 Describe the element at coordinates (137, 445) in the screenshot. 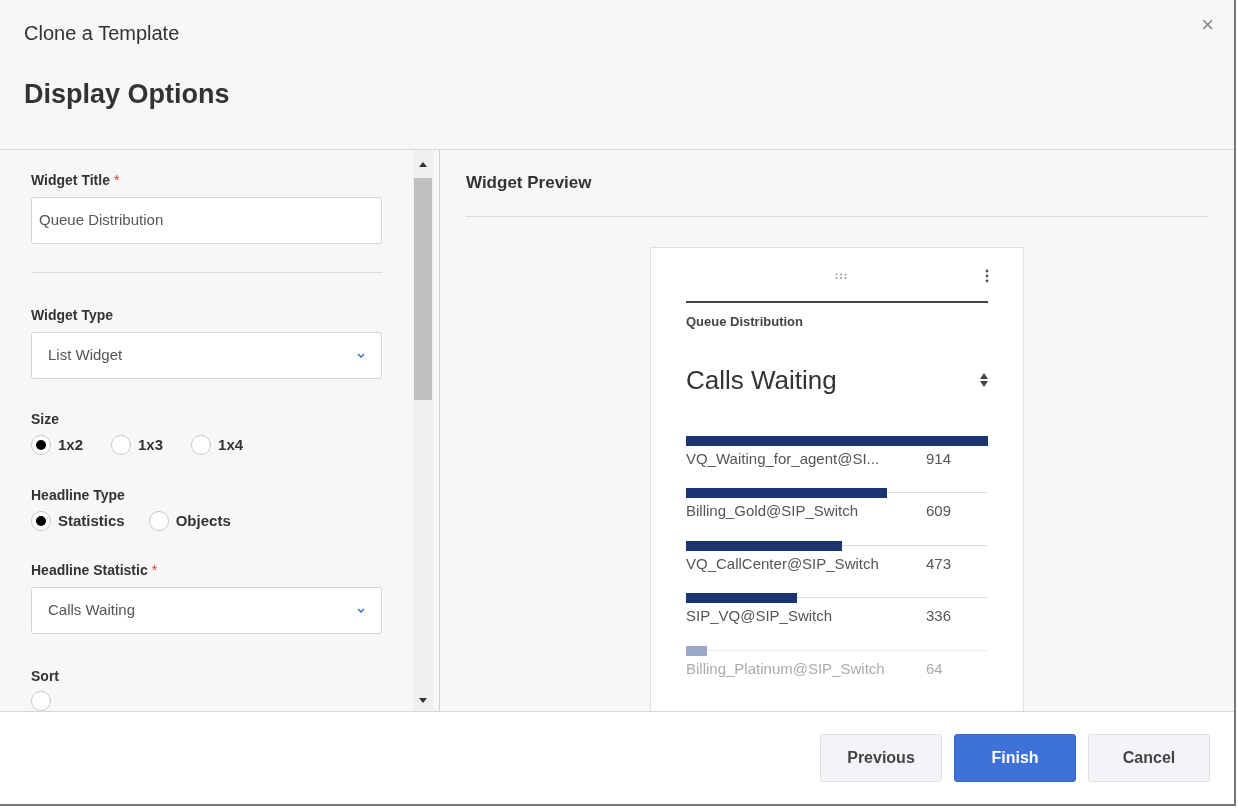

I see `radio-option: 1x3` at that location.